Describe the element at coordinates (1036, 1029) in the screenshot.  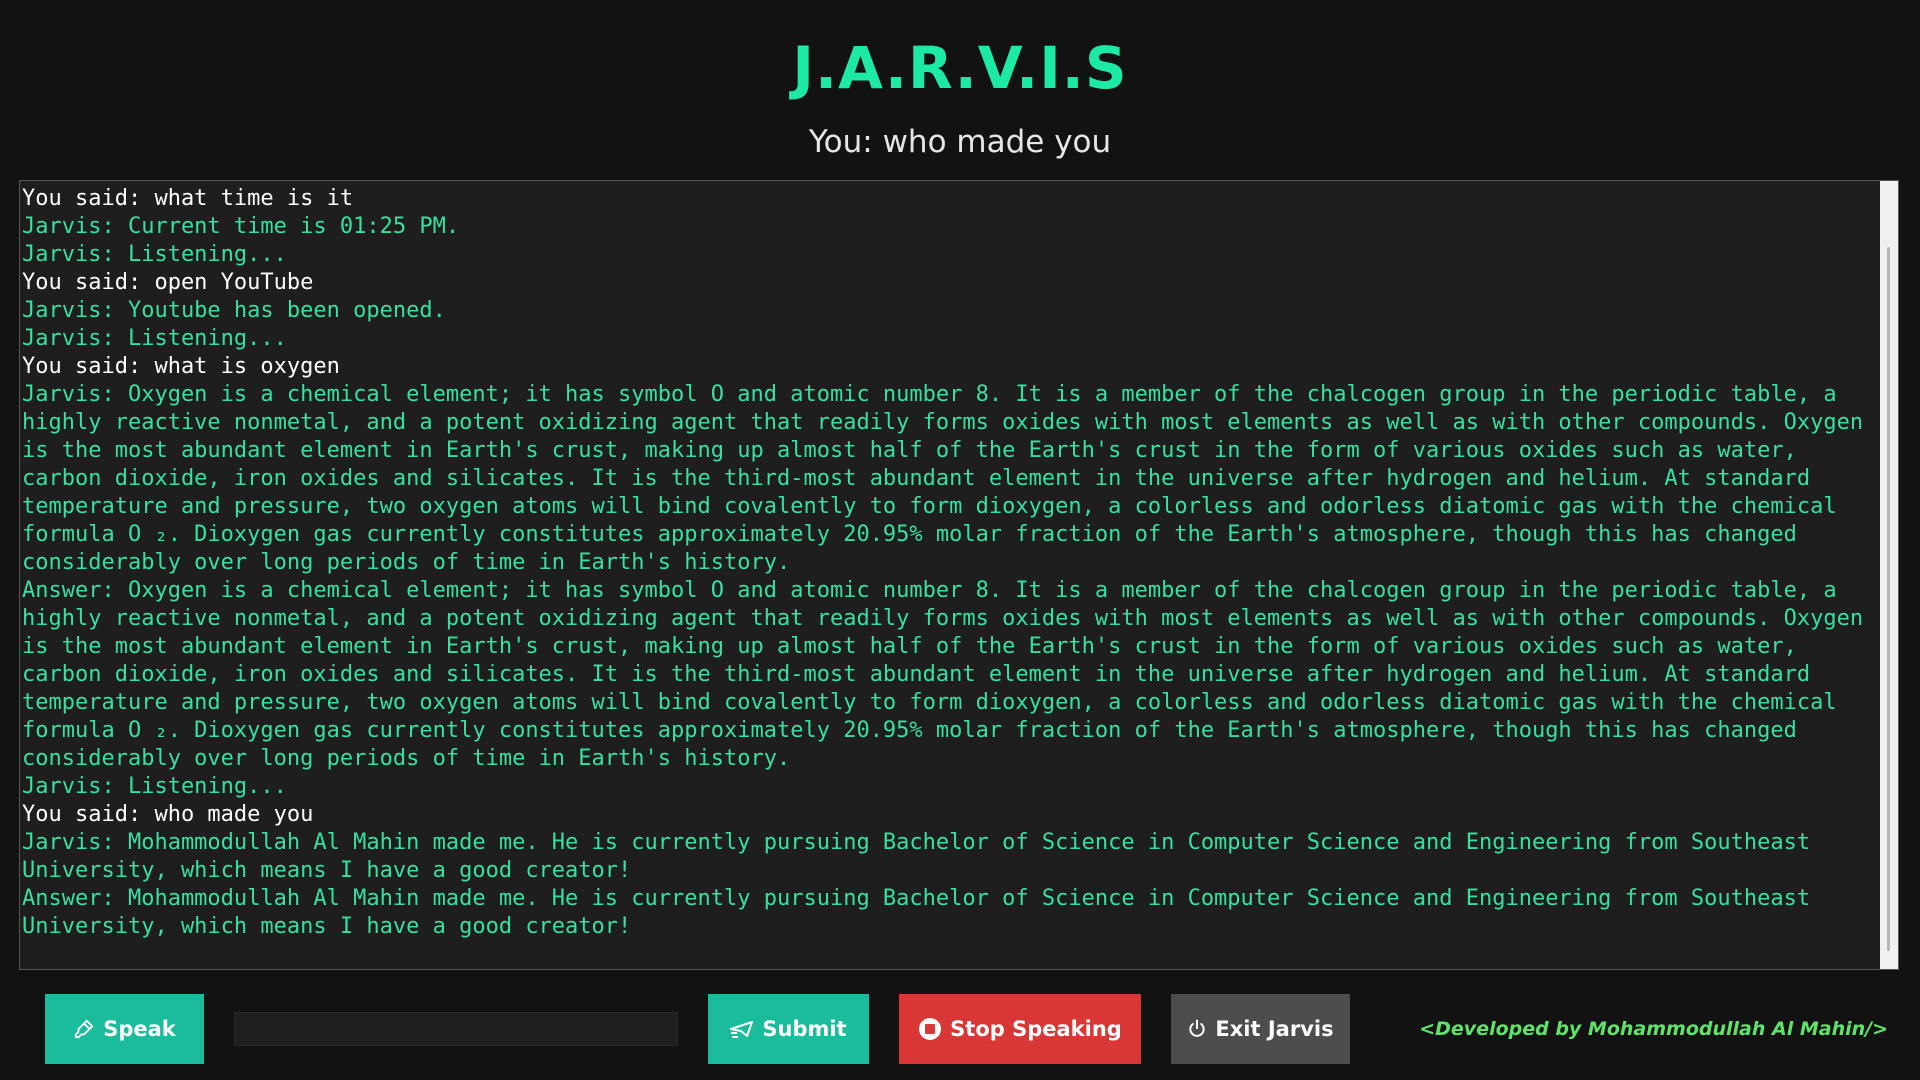
I see `stop-speaking-button-label: Stop Speaking` at that location.